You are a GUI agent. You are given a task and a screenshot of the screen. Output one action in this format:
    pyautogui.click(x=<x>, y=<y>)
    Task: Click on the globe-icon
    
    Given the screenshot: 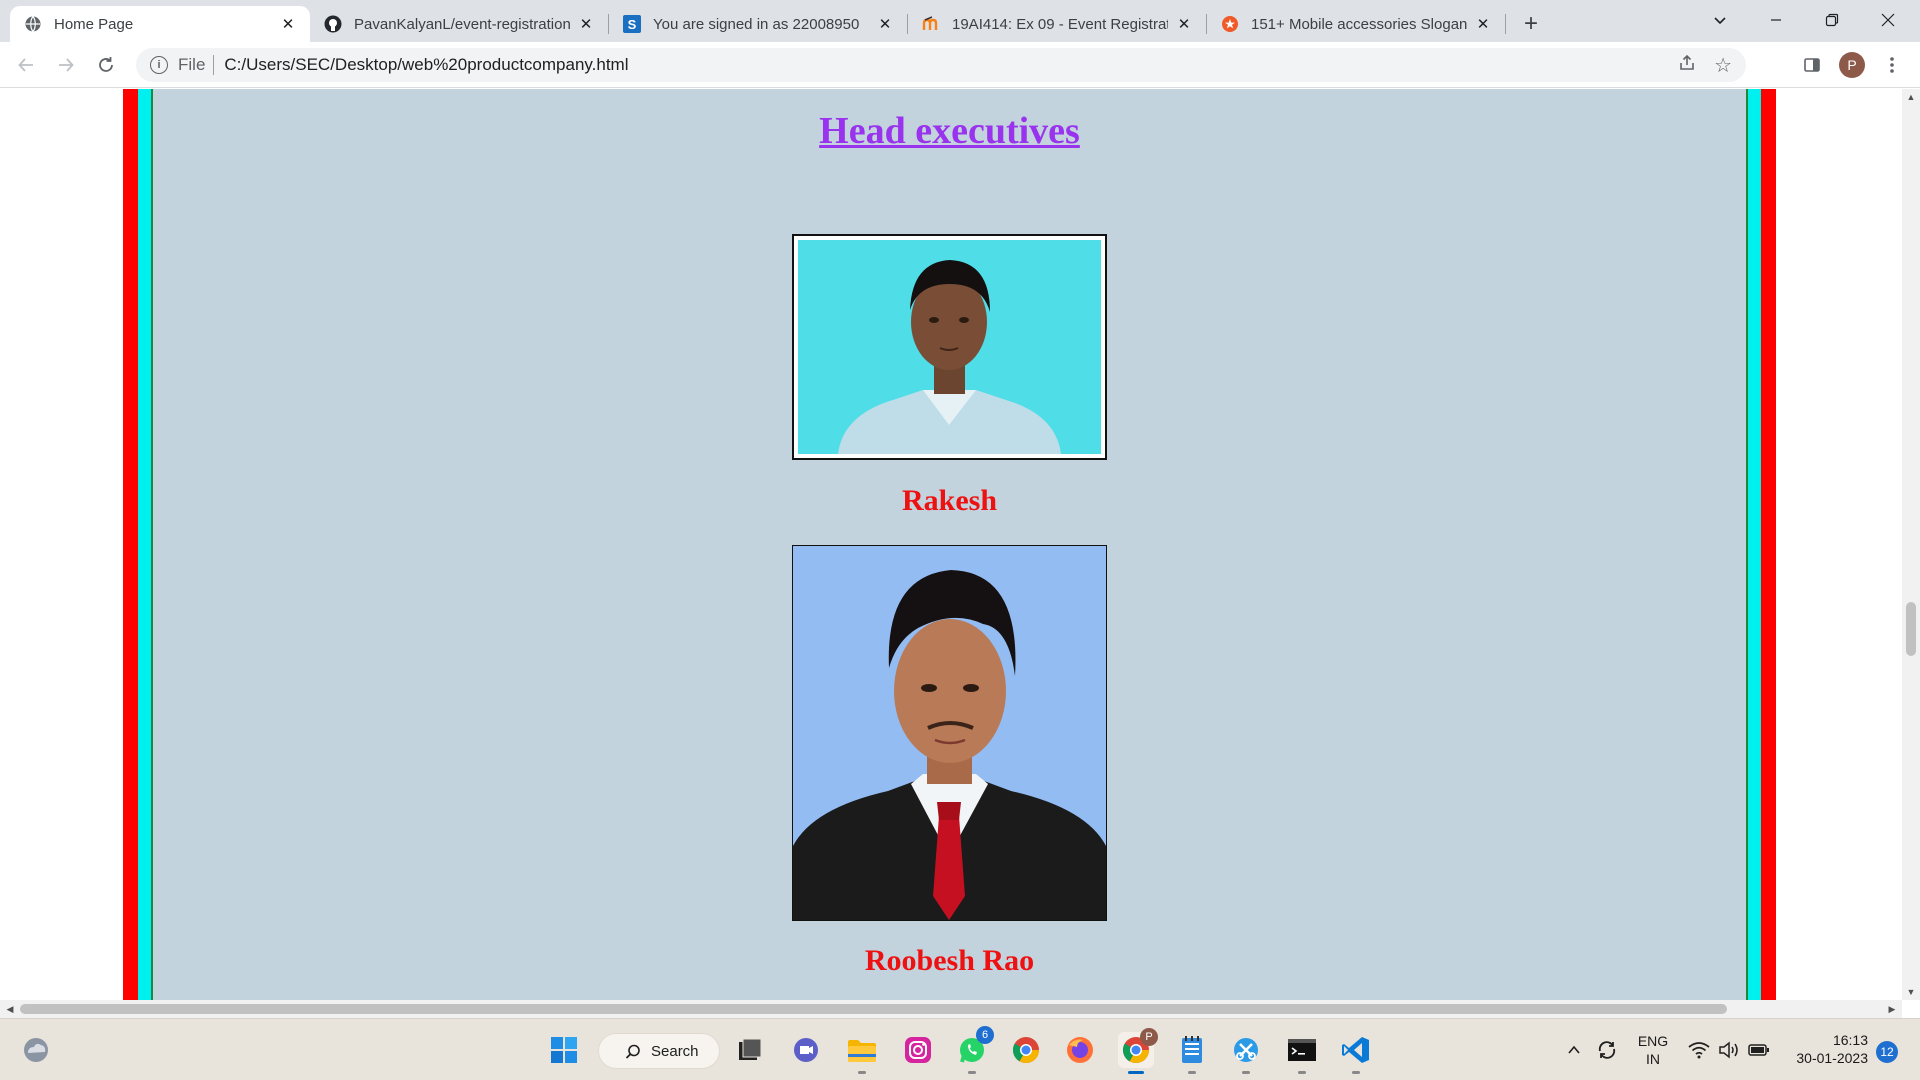 What is the action you would take?
    pyautogui.click(x=33, y=24)
    